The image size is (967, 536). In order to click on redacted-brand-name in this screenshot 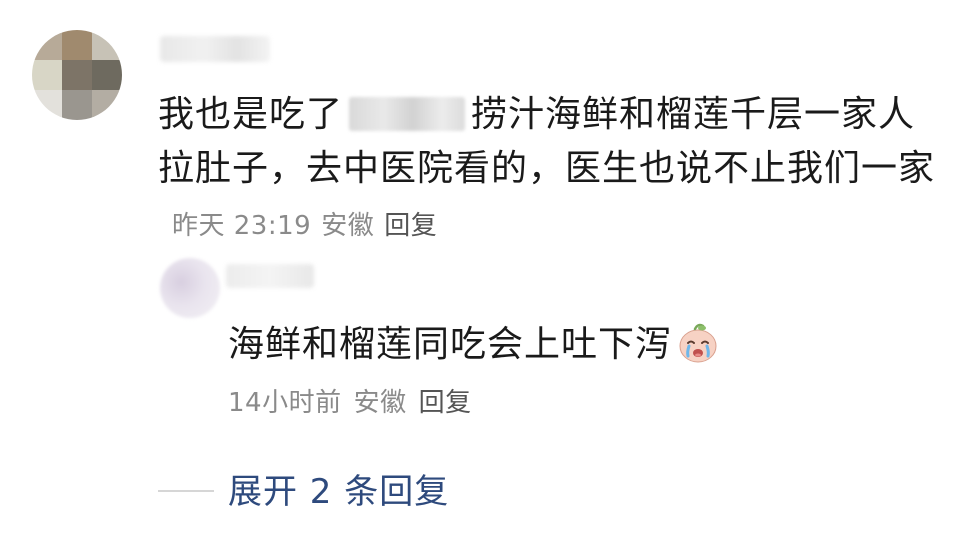, I will do `click(407, 114)`.